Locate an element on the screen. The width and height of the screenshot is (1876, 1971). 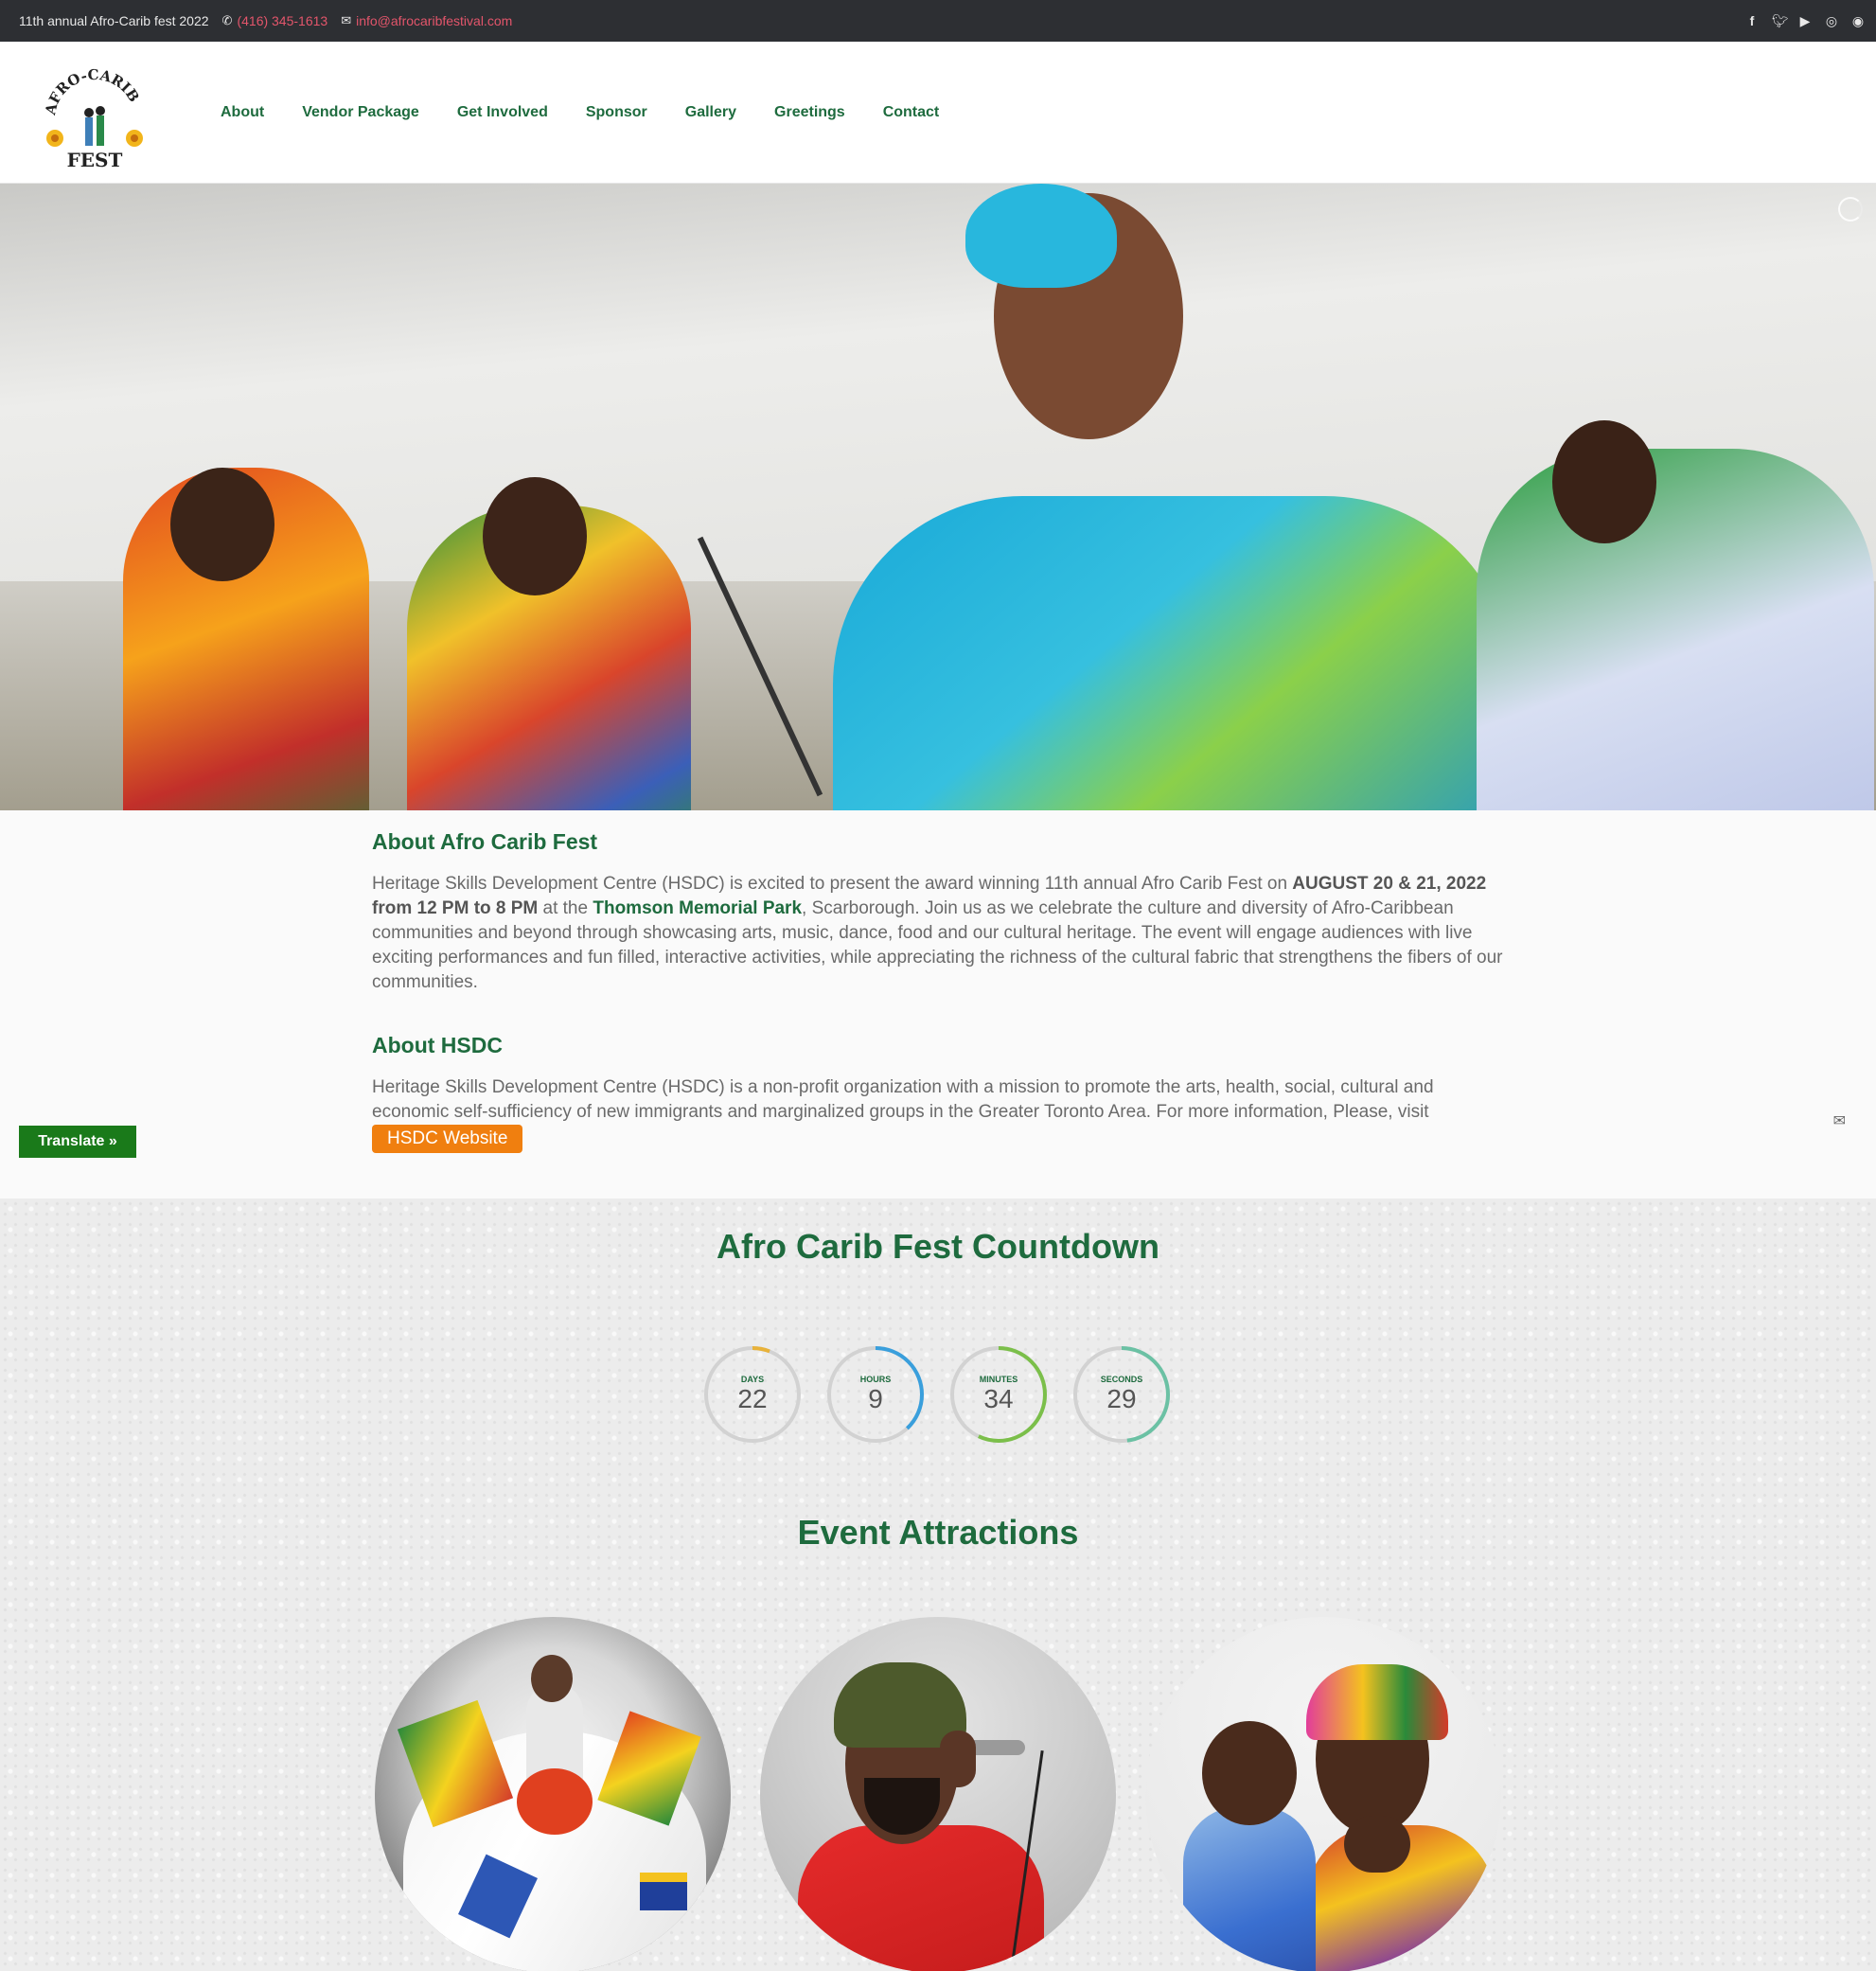
nav-sponsor: Sponsor is located at coordinates (616, 112).